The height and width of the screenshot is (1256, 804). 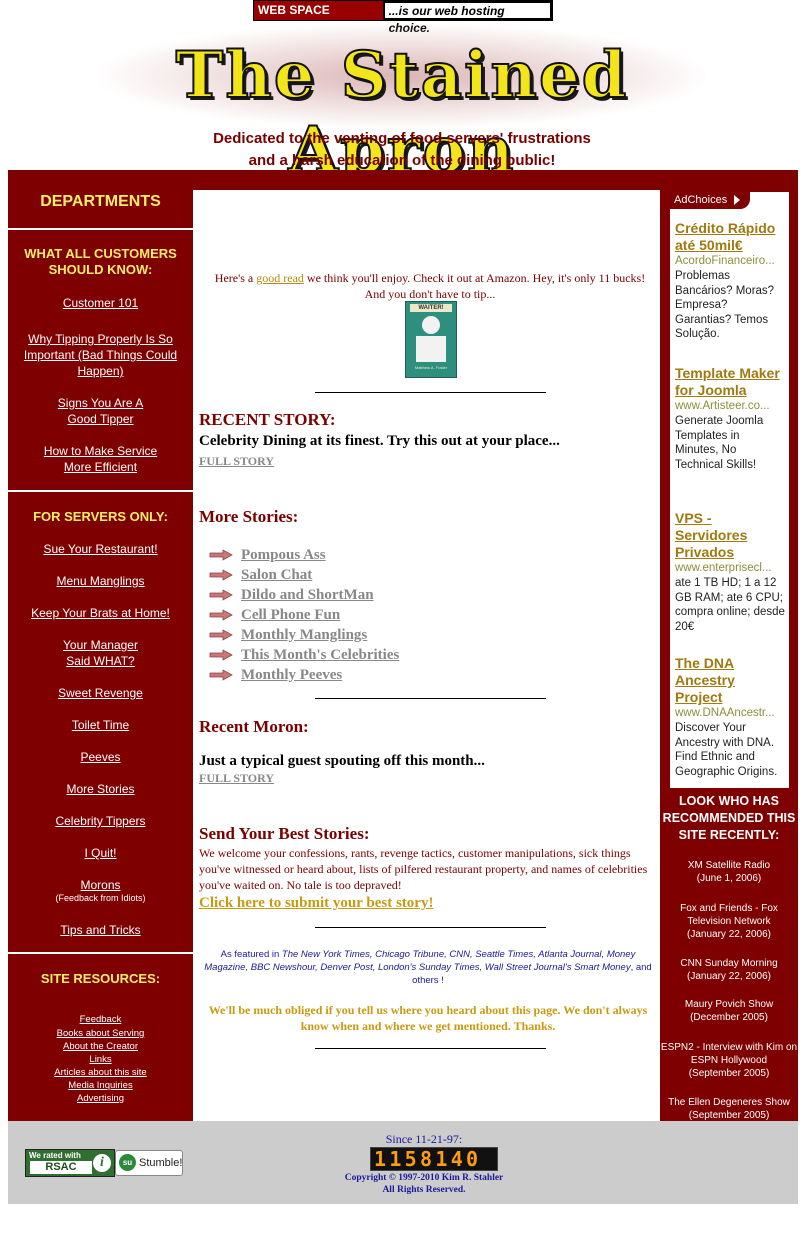 What do you see at coordinates (100, 1085) in the screenshot?
I see `nav-media-inquiries: Media Inquiries` at bounding box center [100, 1085].